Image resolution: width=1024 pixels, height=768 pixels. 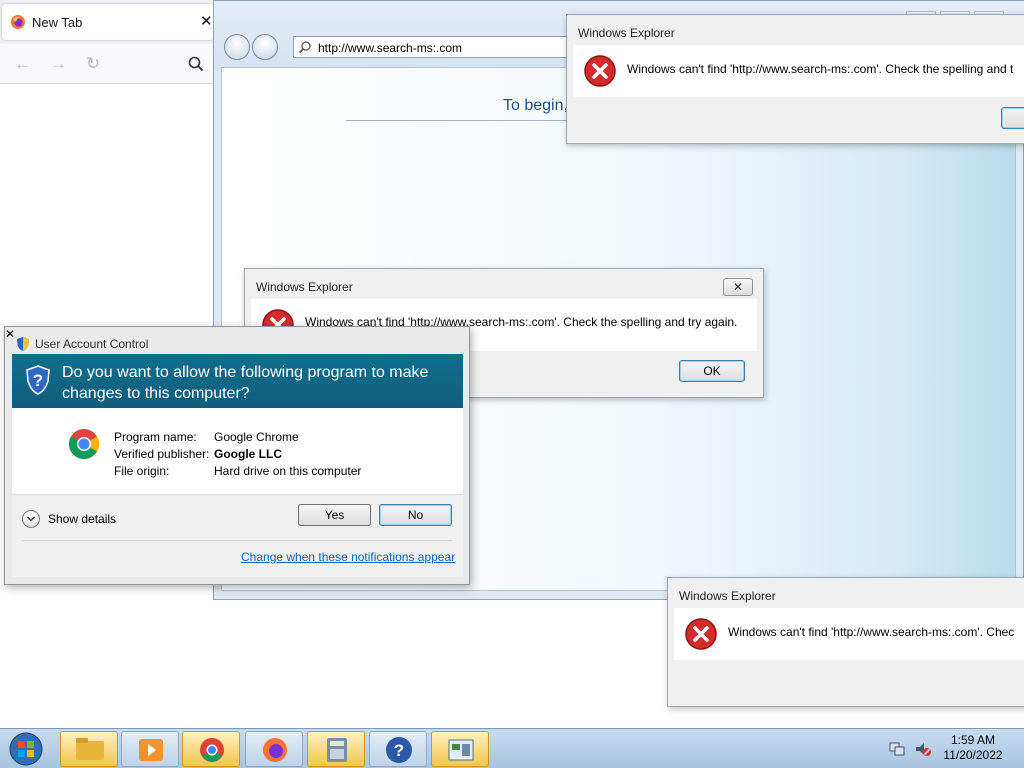 What do you see at coordinates (58, 64) in the screenshot?
I see `forward-arrow-icon: →` at bounding box center [58, 64].